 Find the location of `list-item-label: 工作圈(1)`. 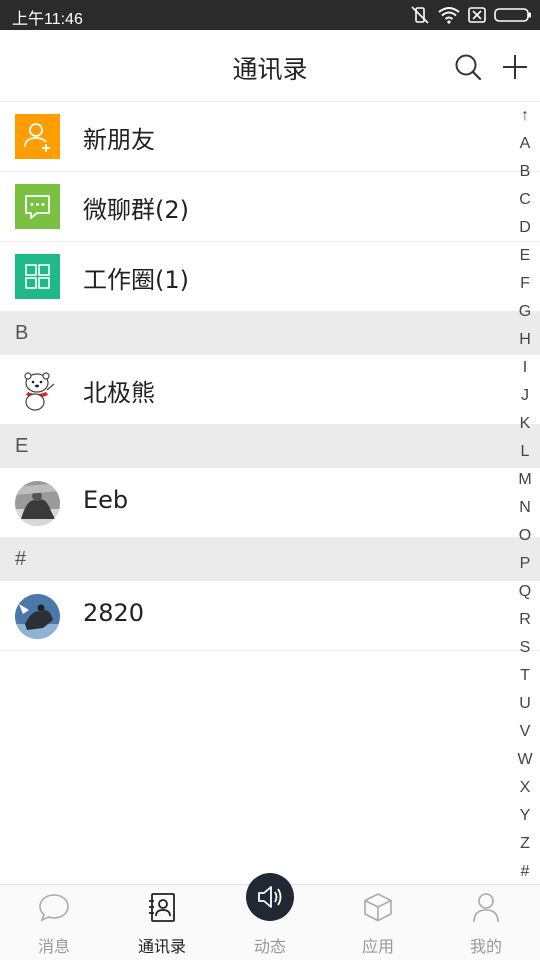

list-item-label: 工作圈(1) is located at coordinates (136, 280).